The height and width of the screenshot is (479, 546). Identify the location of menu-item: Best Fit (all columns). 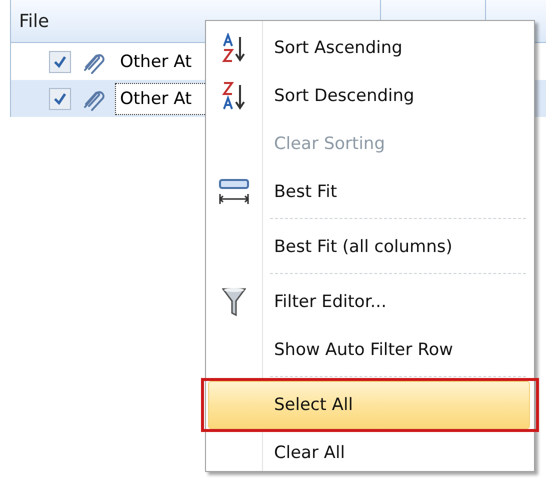
(369, 247).